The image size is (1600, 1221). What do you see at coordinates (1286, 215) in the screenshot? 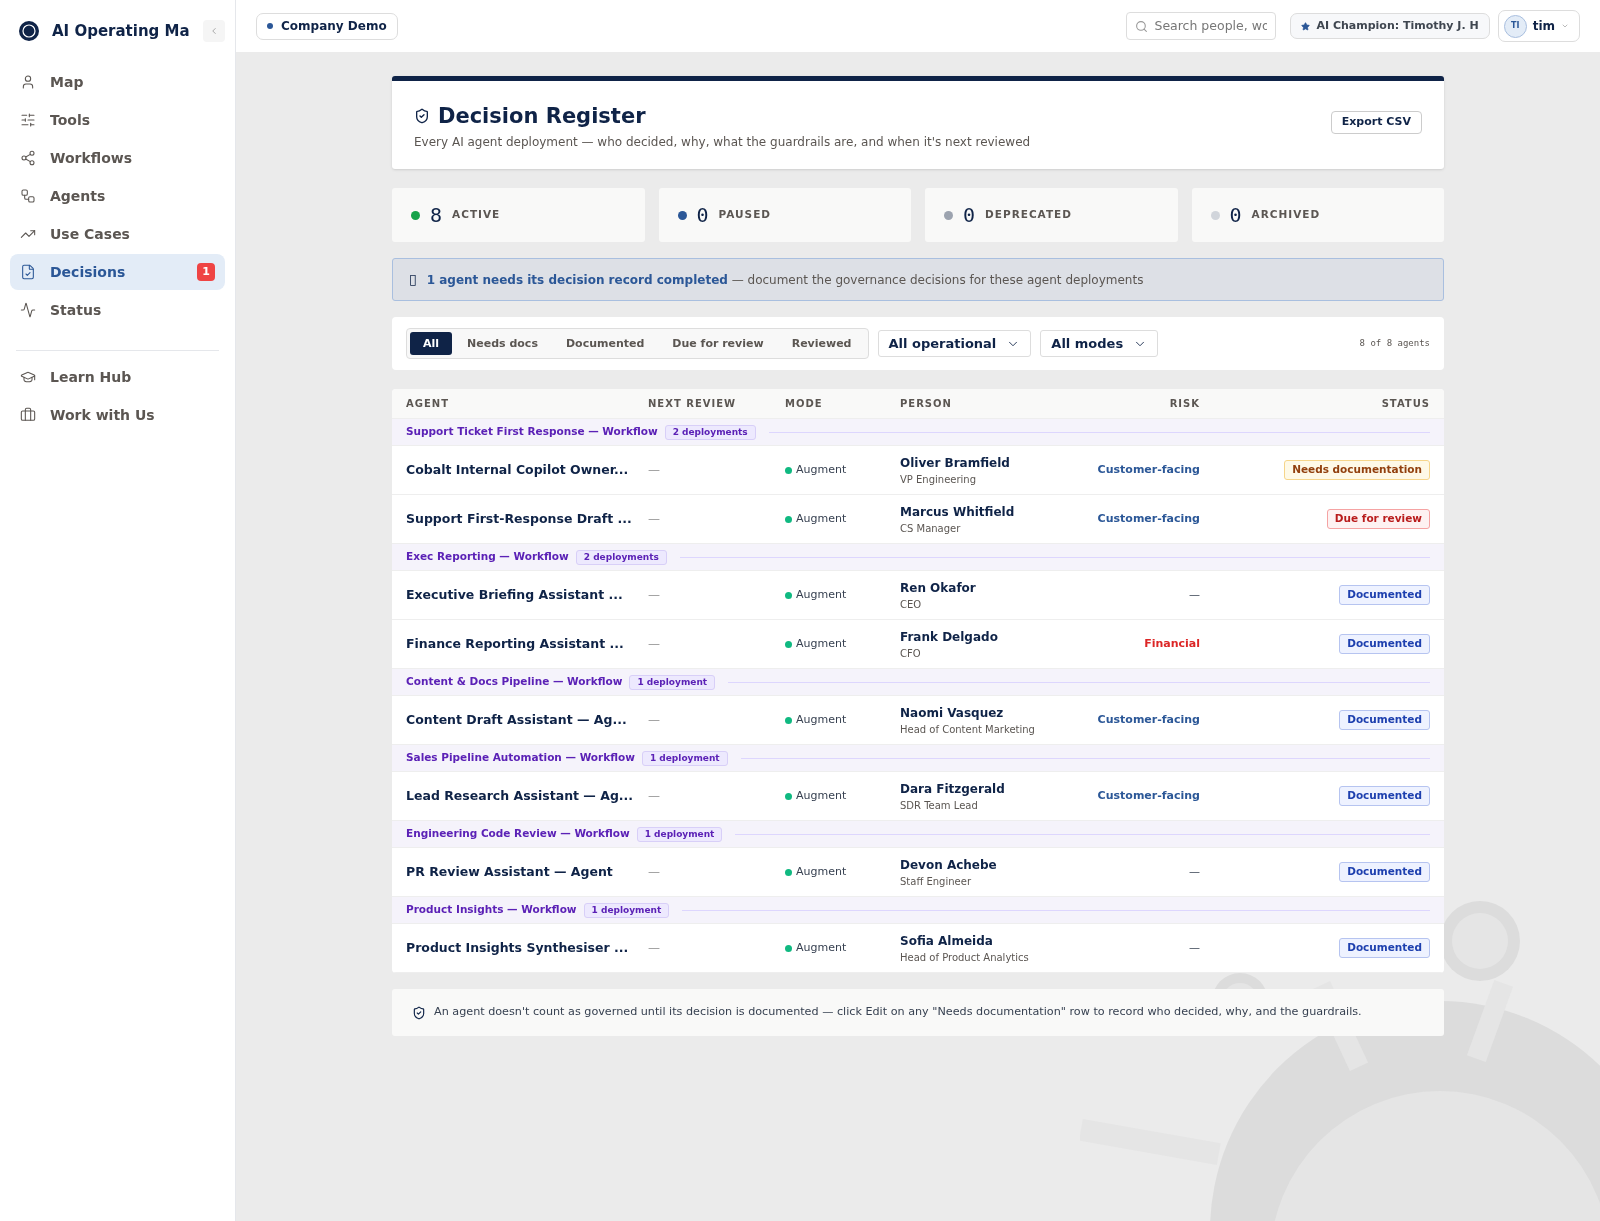
I see `stat-label: ARCHIVED` at bounding box center [1286, 215].